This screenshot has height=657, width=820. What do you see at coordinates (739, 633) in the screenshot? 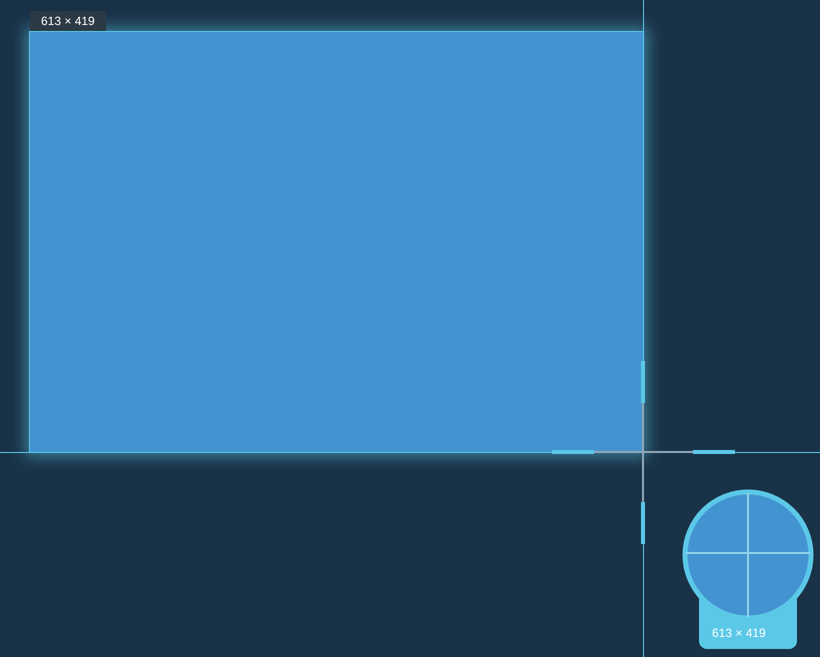
I see `magnifier-size-label: 613 × 419` at bounding box center [739, 633].